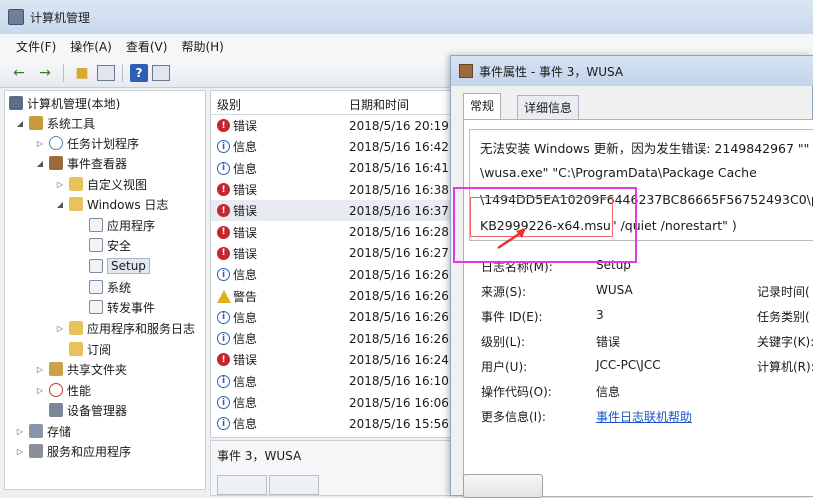 This screenshot has height=498, width=813. What do you see at coordinates (551, 71) in the screenshot?
I see `dialog-title: 事件属性 - 事件 3，WUSA` at bounding box center [551, 71].